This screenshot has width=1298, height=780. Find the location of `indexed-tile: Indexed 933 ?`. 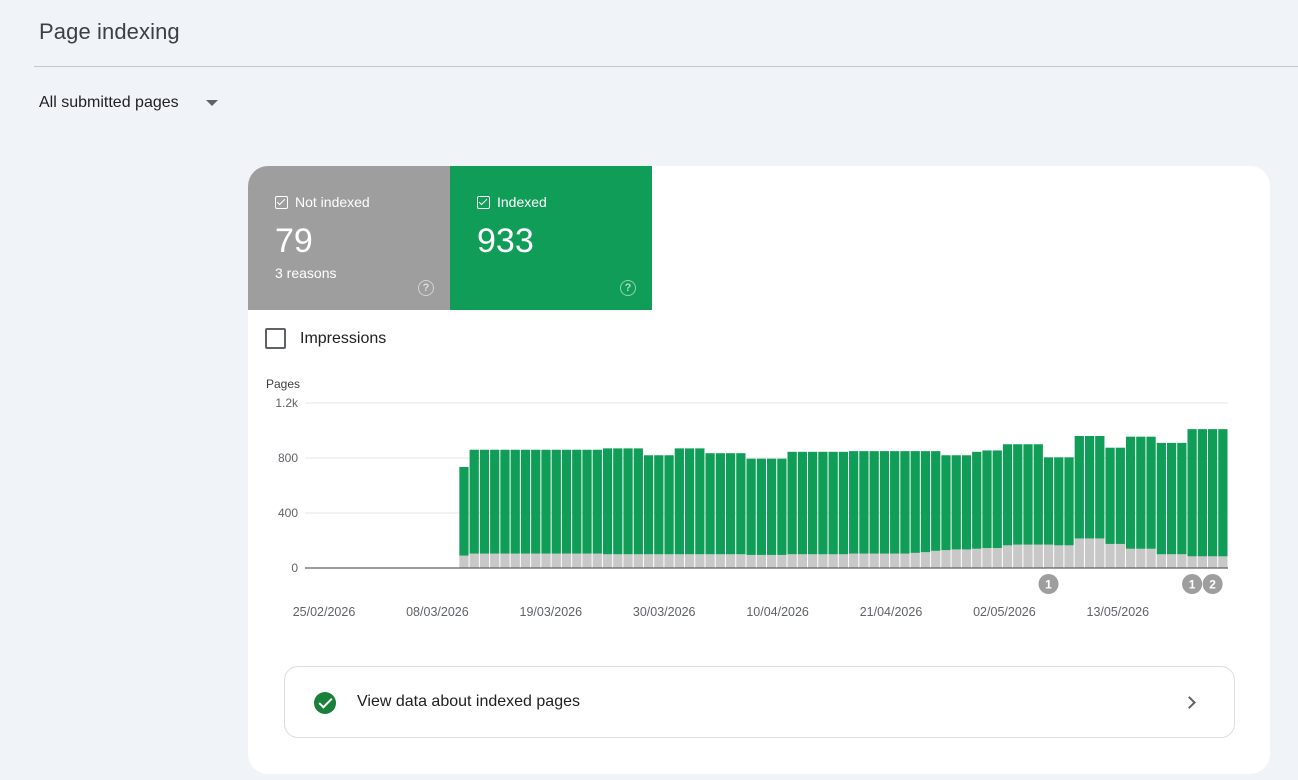

indexed-tile: Indexed 933 ? is located at coordinates (551, 238).